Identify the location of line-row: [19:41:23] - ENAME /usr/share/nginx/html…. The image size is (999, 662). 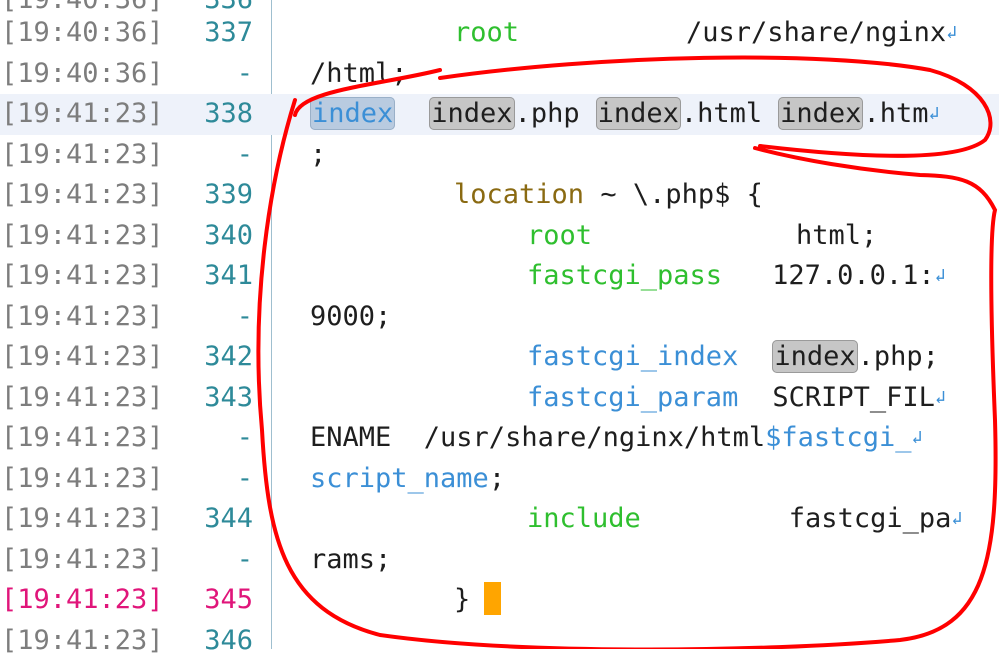
(499, 438).